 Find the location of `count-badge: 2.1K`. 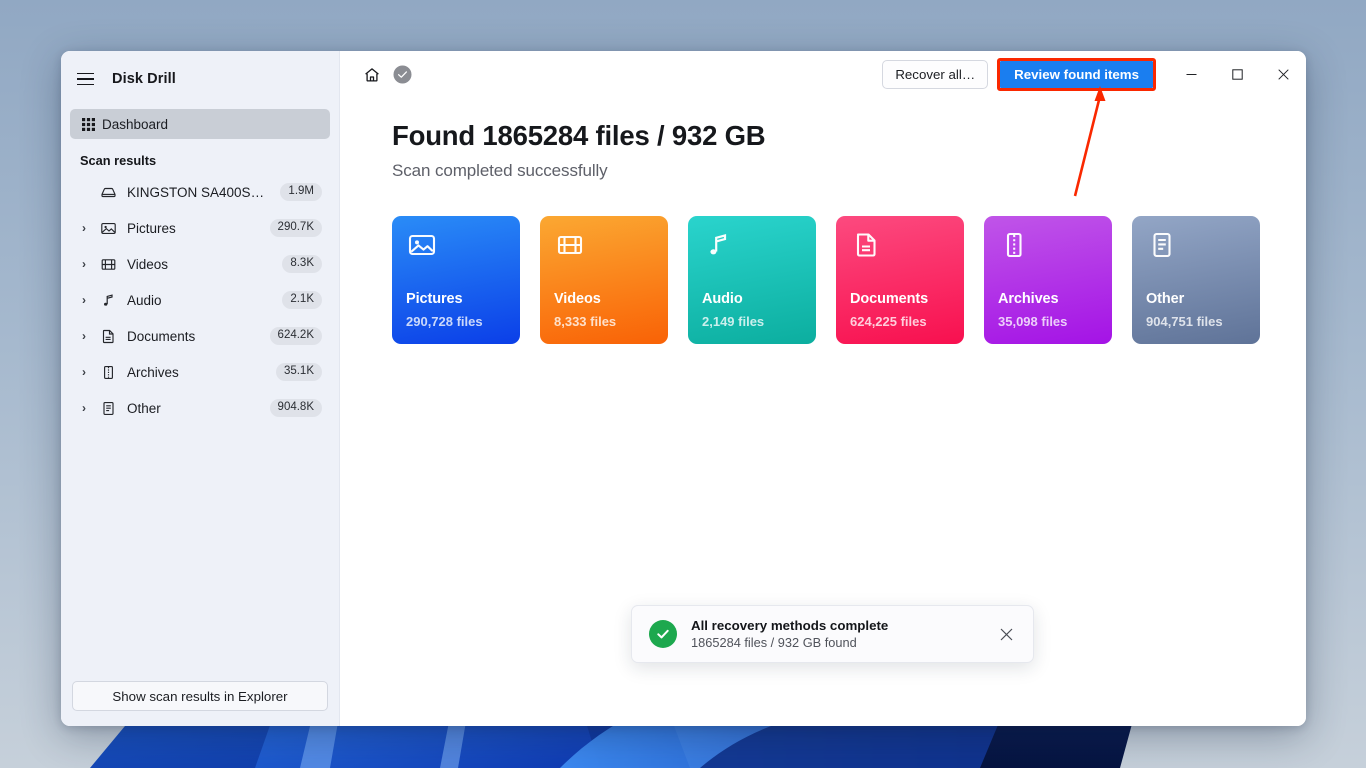

count-badge: 2.1K is located at coordinates (302, 300).